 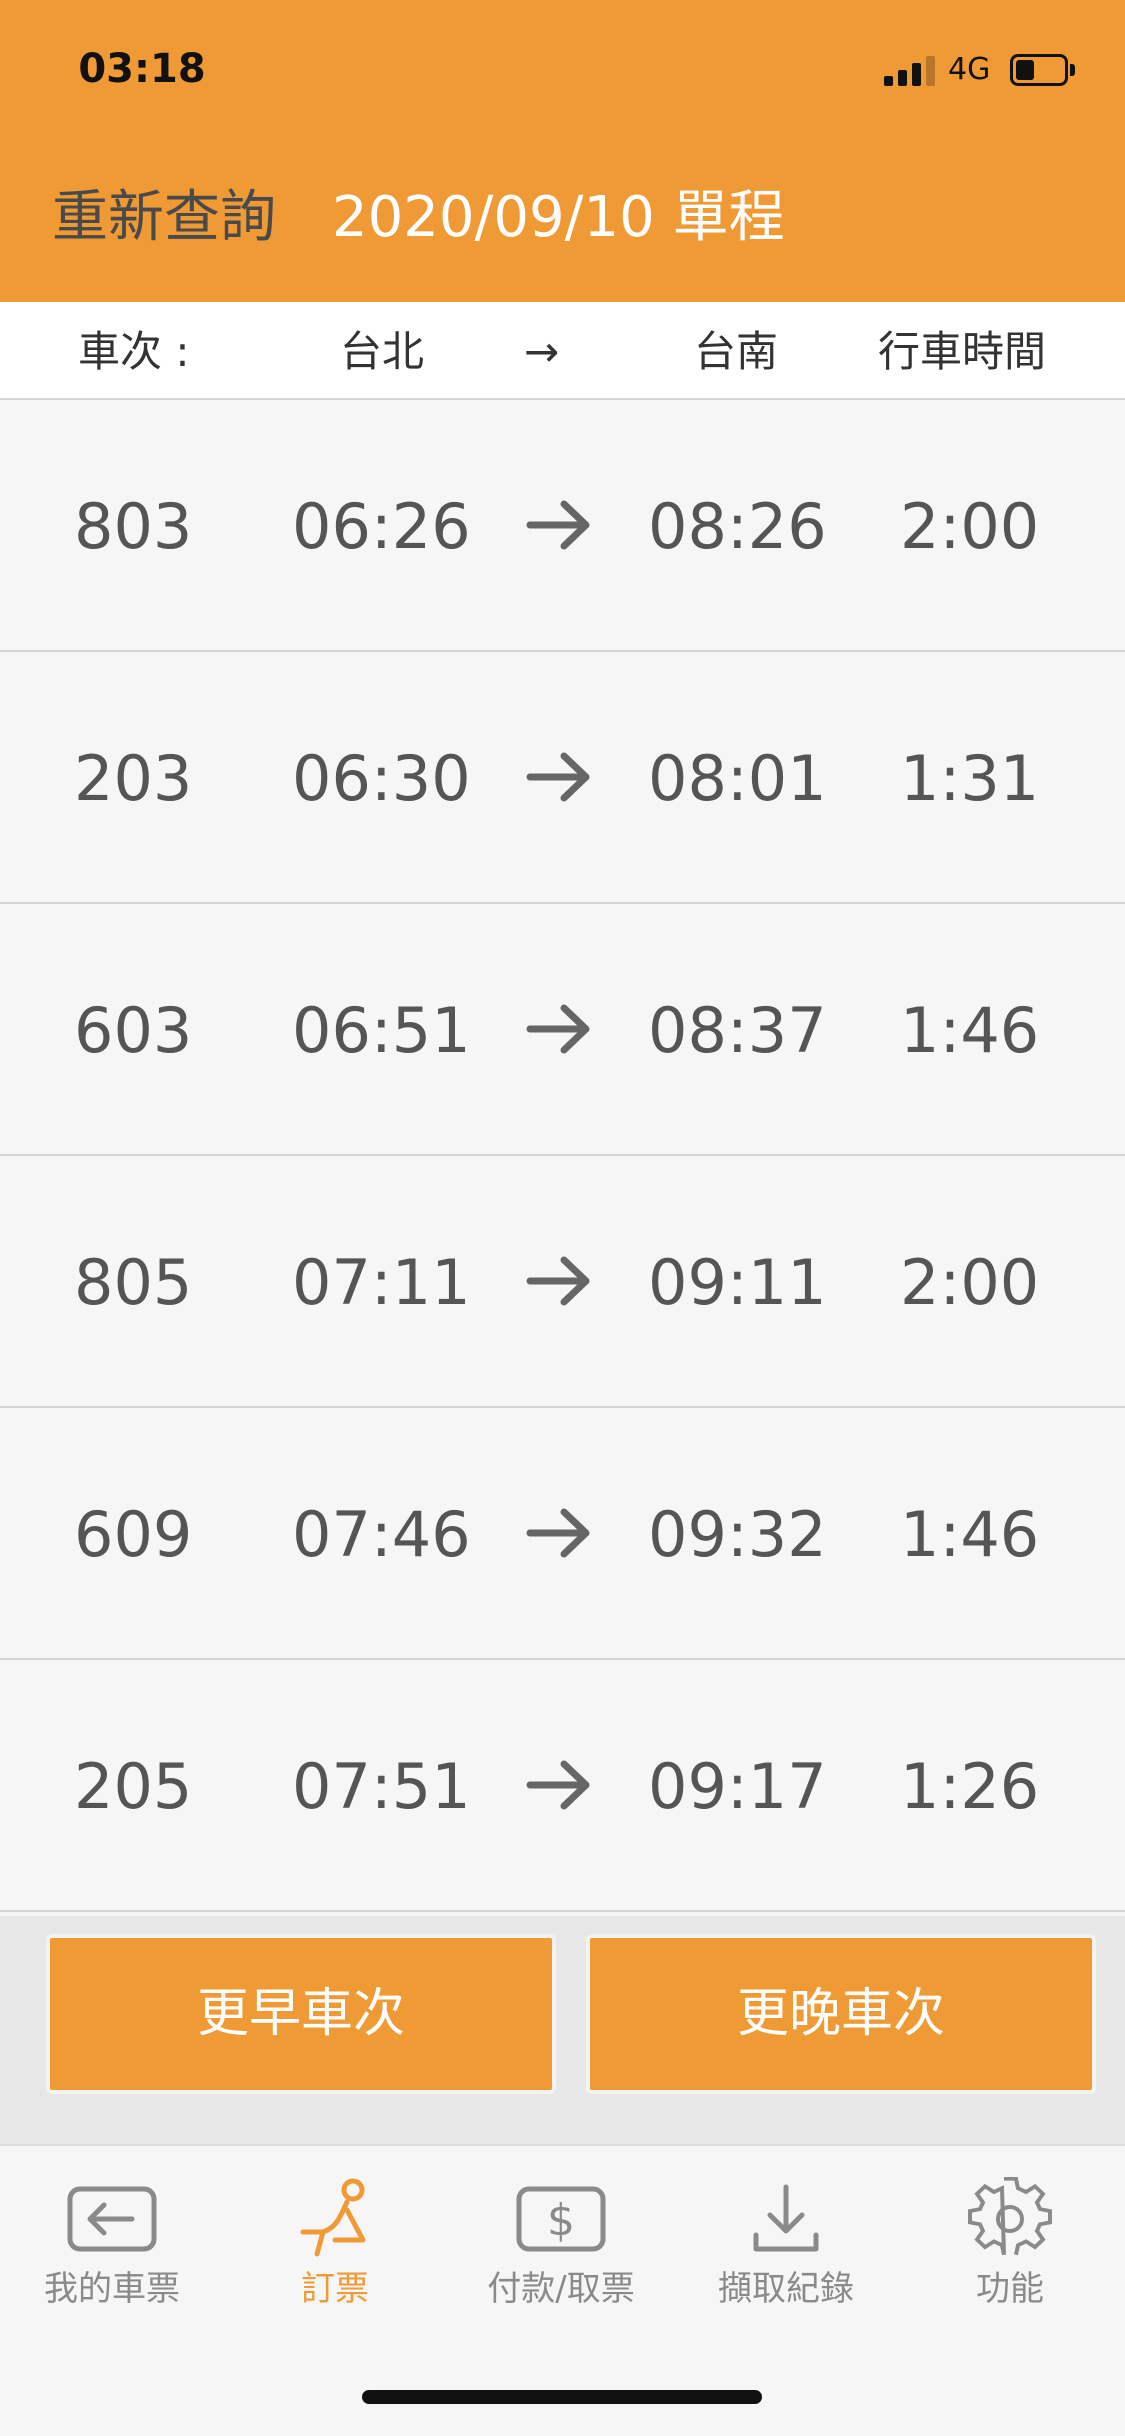 I want to click on tab-label: 付款/取票, so click(x=561, y=2289).